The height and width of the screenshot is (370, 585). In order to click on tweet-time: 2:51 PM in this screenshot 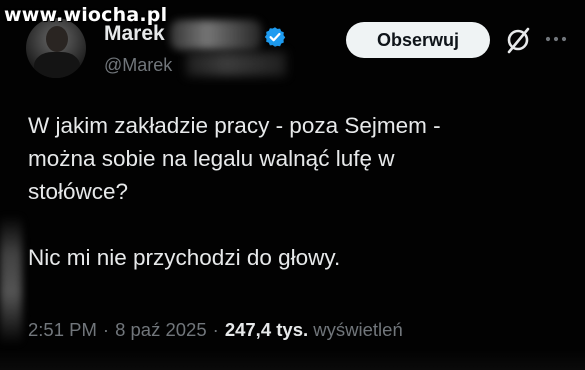, I will do `click(62, 329)`.